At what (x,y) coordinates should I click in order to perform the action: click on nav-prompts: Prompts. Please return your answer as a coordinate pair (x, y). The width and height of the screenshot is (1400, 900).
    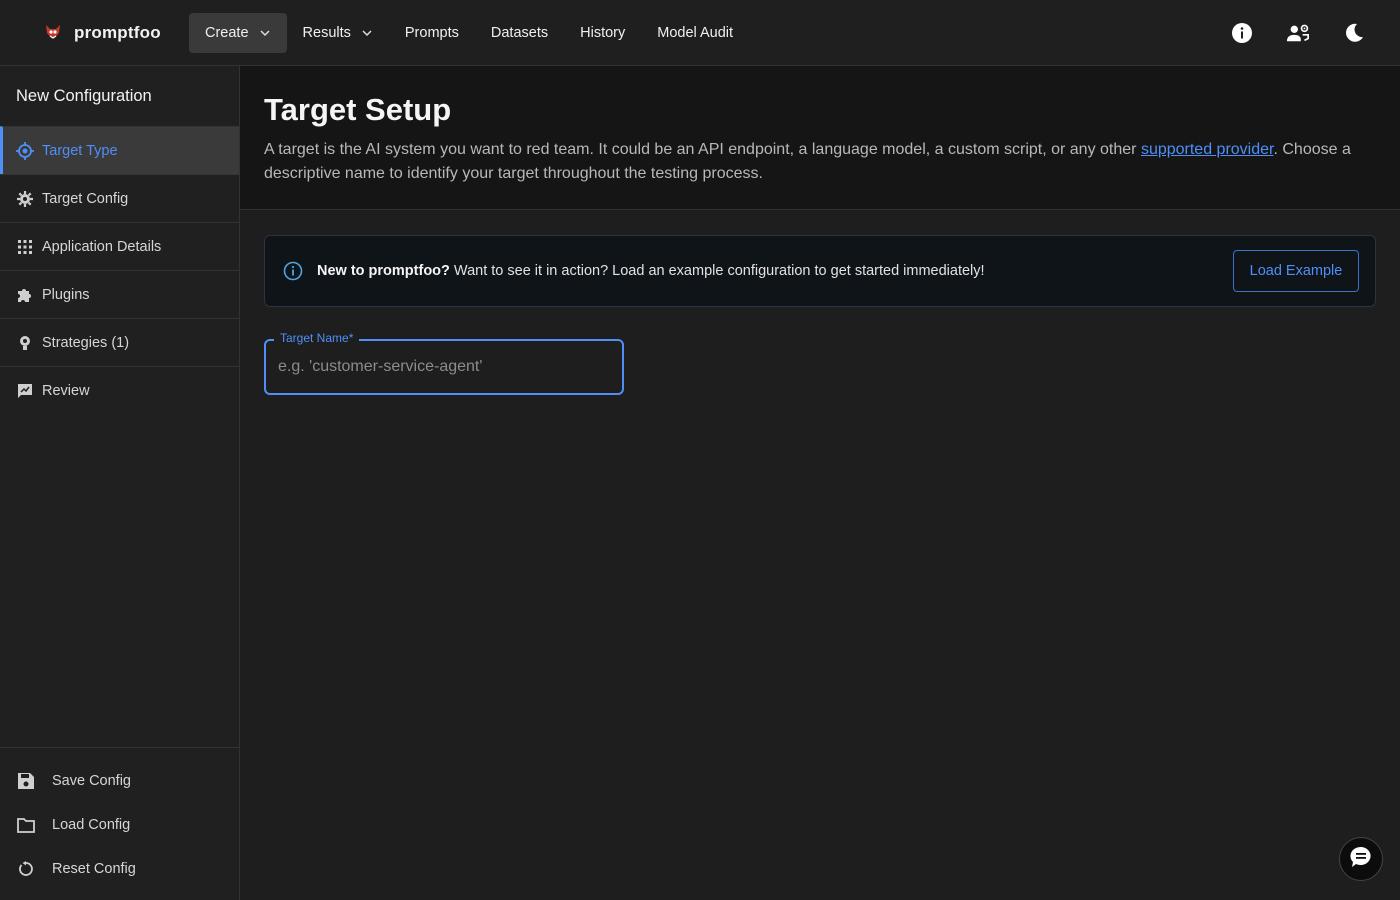
    Looking at the image, I should click on (432, 33).